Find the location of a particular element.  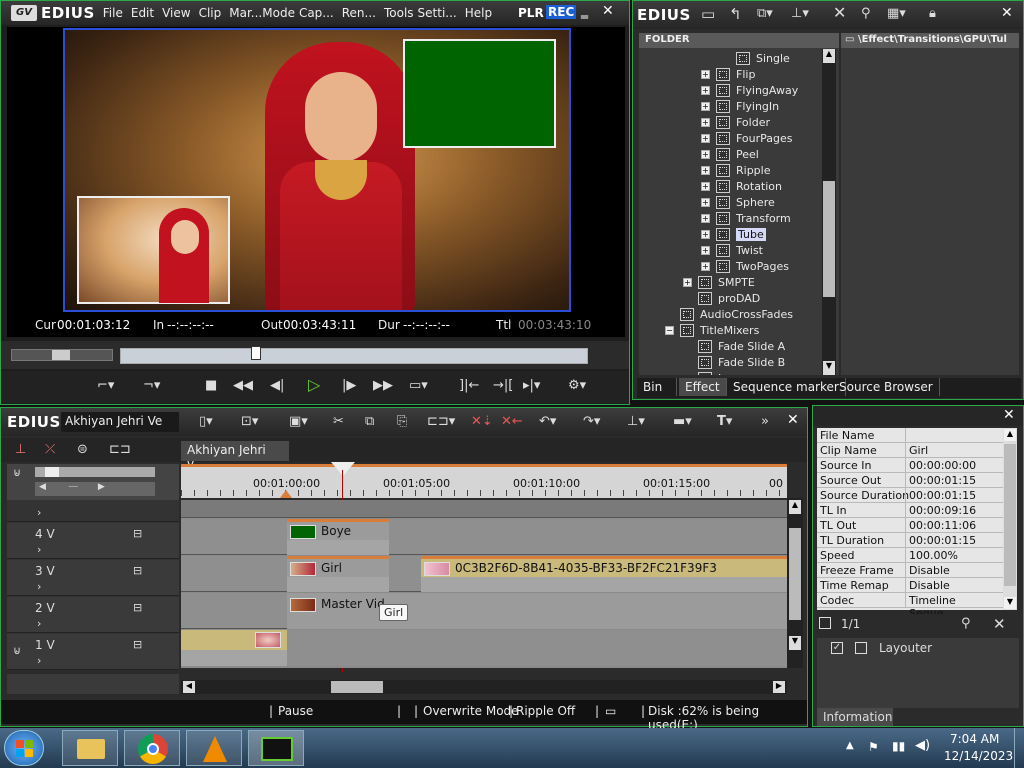

layout-icon: ▦▾ is located at coordinates (896, 14).